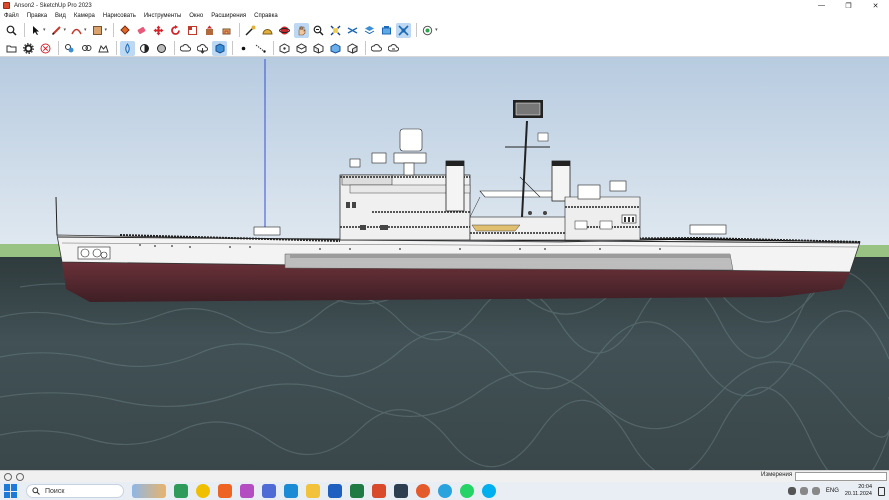 Image resolution: width=889 pixels, height=500 pixels. I want to click on info-icon, so click(8, 476).